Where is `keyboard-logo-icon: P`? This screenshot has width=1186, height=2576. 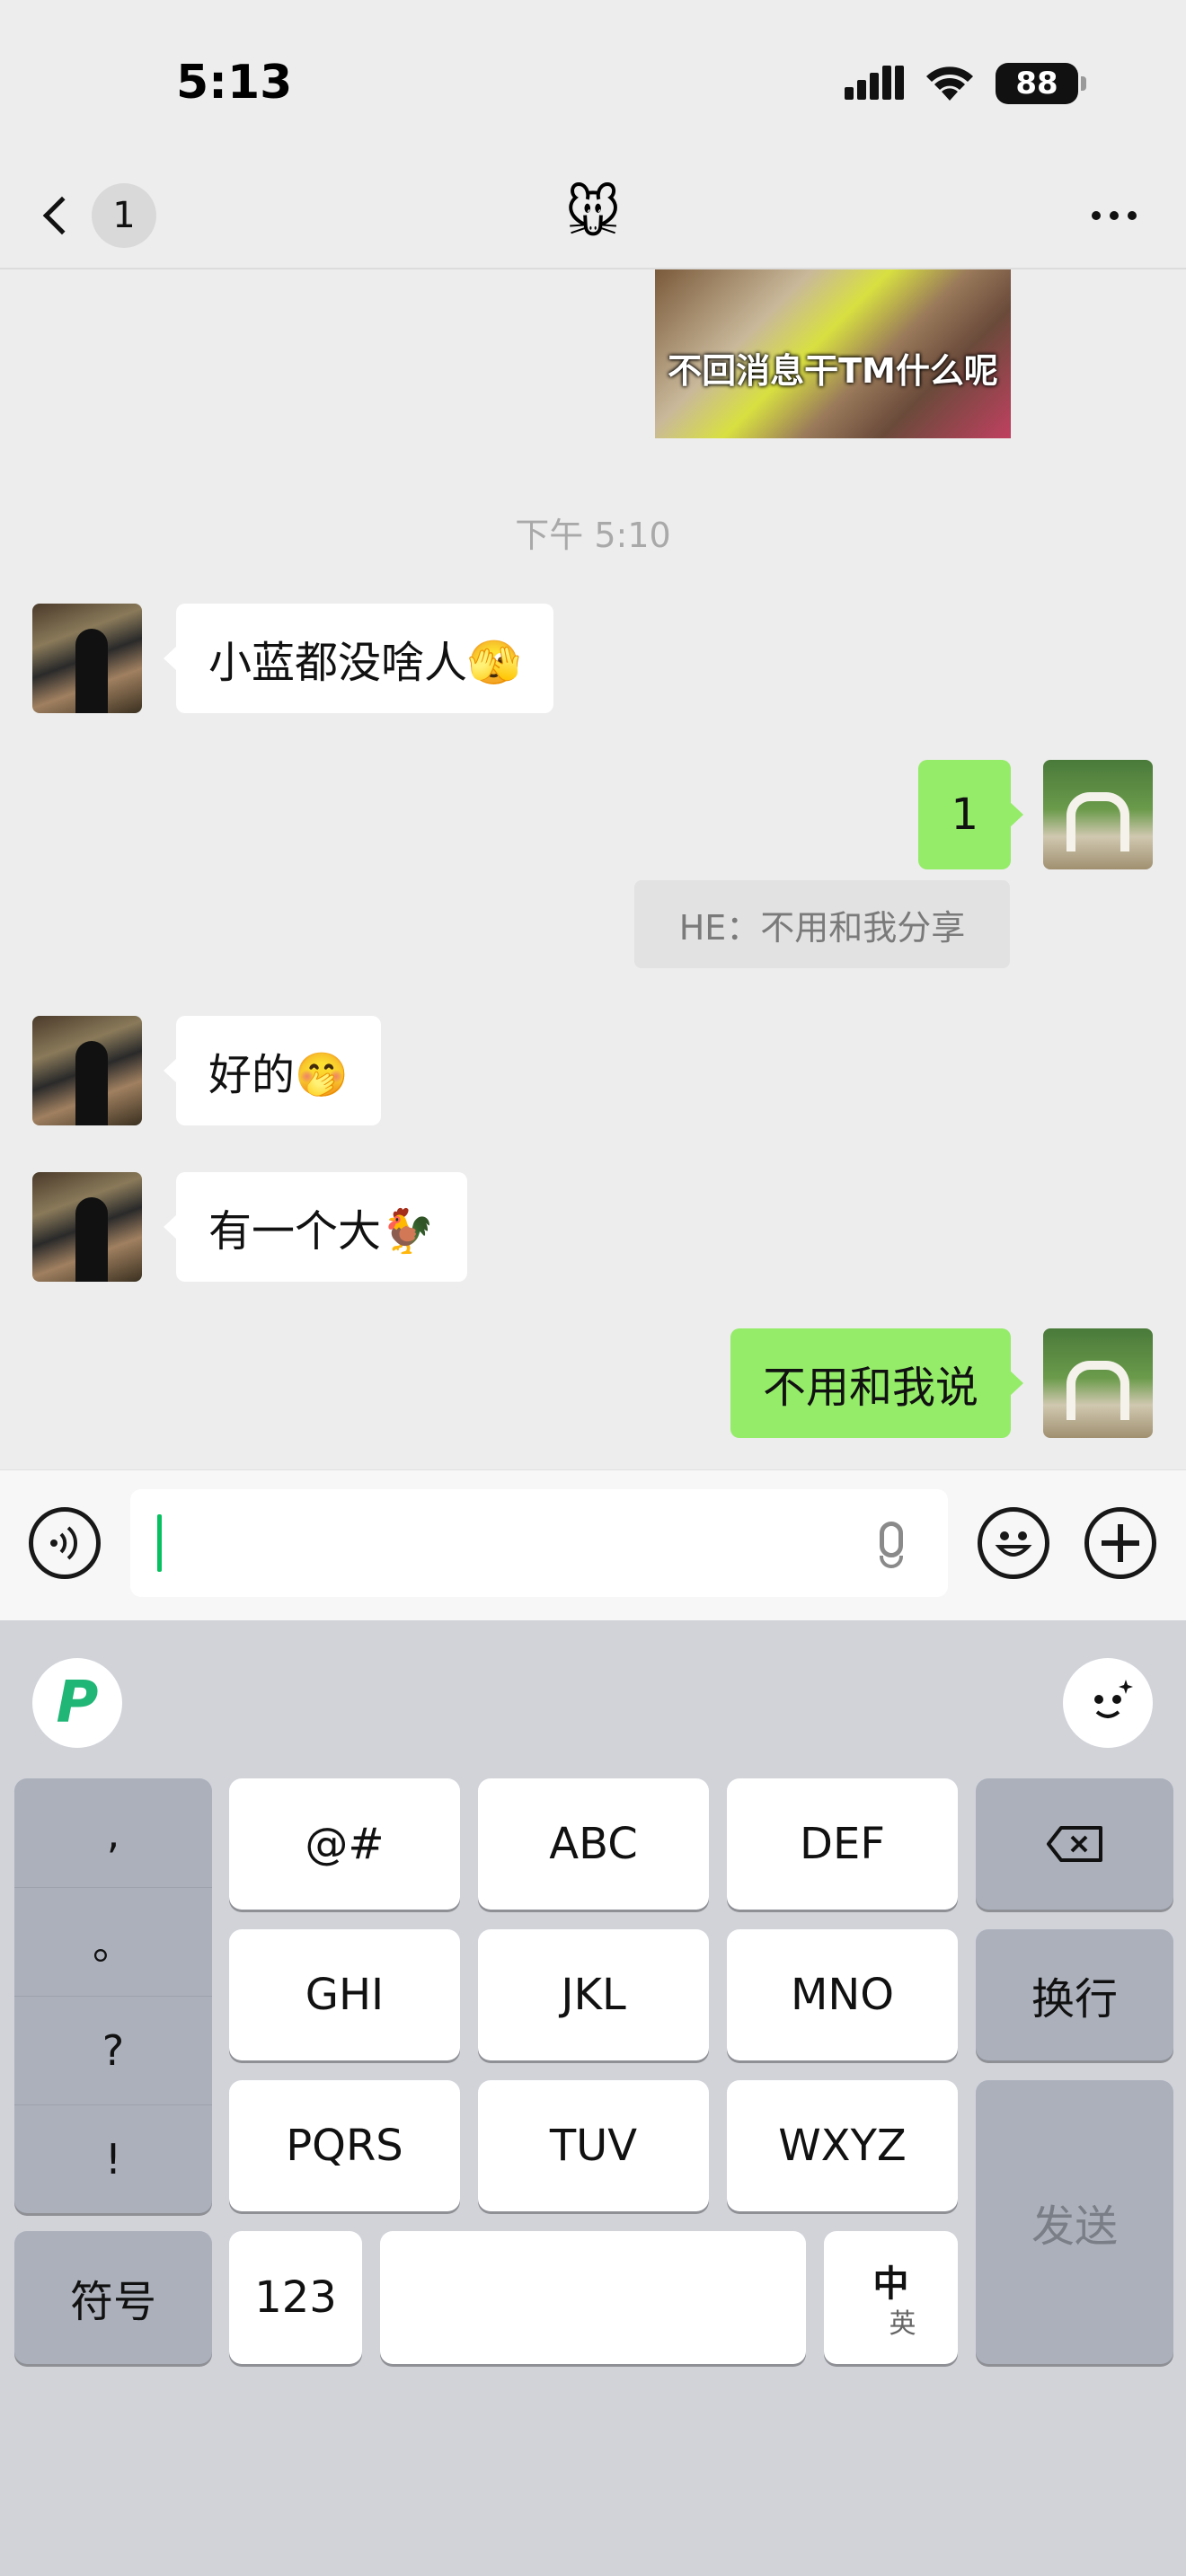 keyboard-logo-icon: P is located at coordinates (77, 1703).